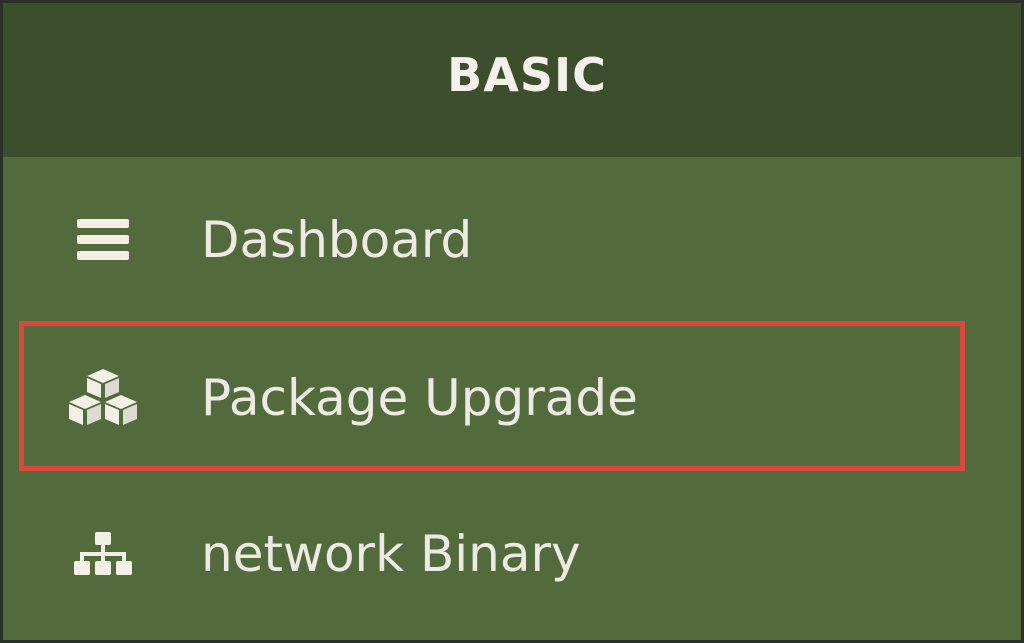  Describe the element at coordinates (103, 398) in the screenshot. I see `cubes-icon` at that location.